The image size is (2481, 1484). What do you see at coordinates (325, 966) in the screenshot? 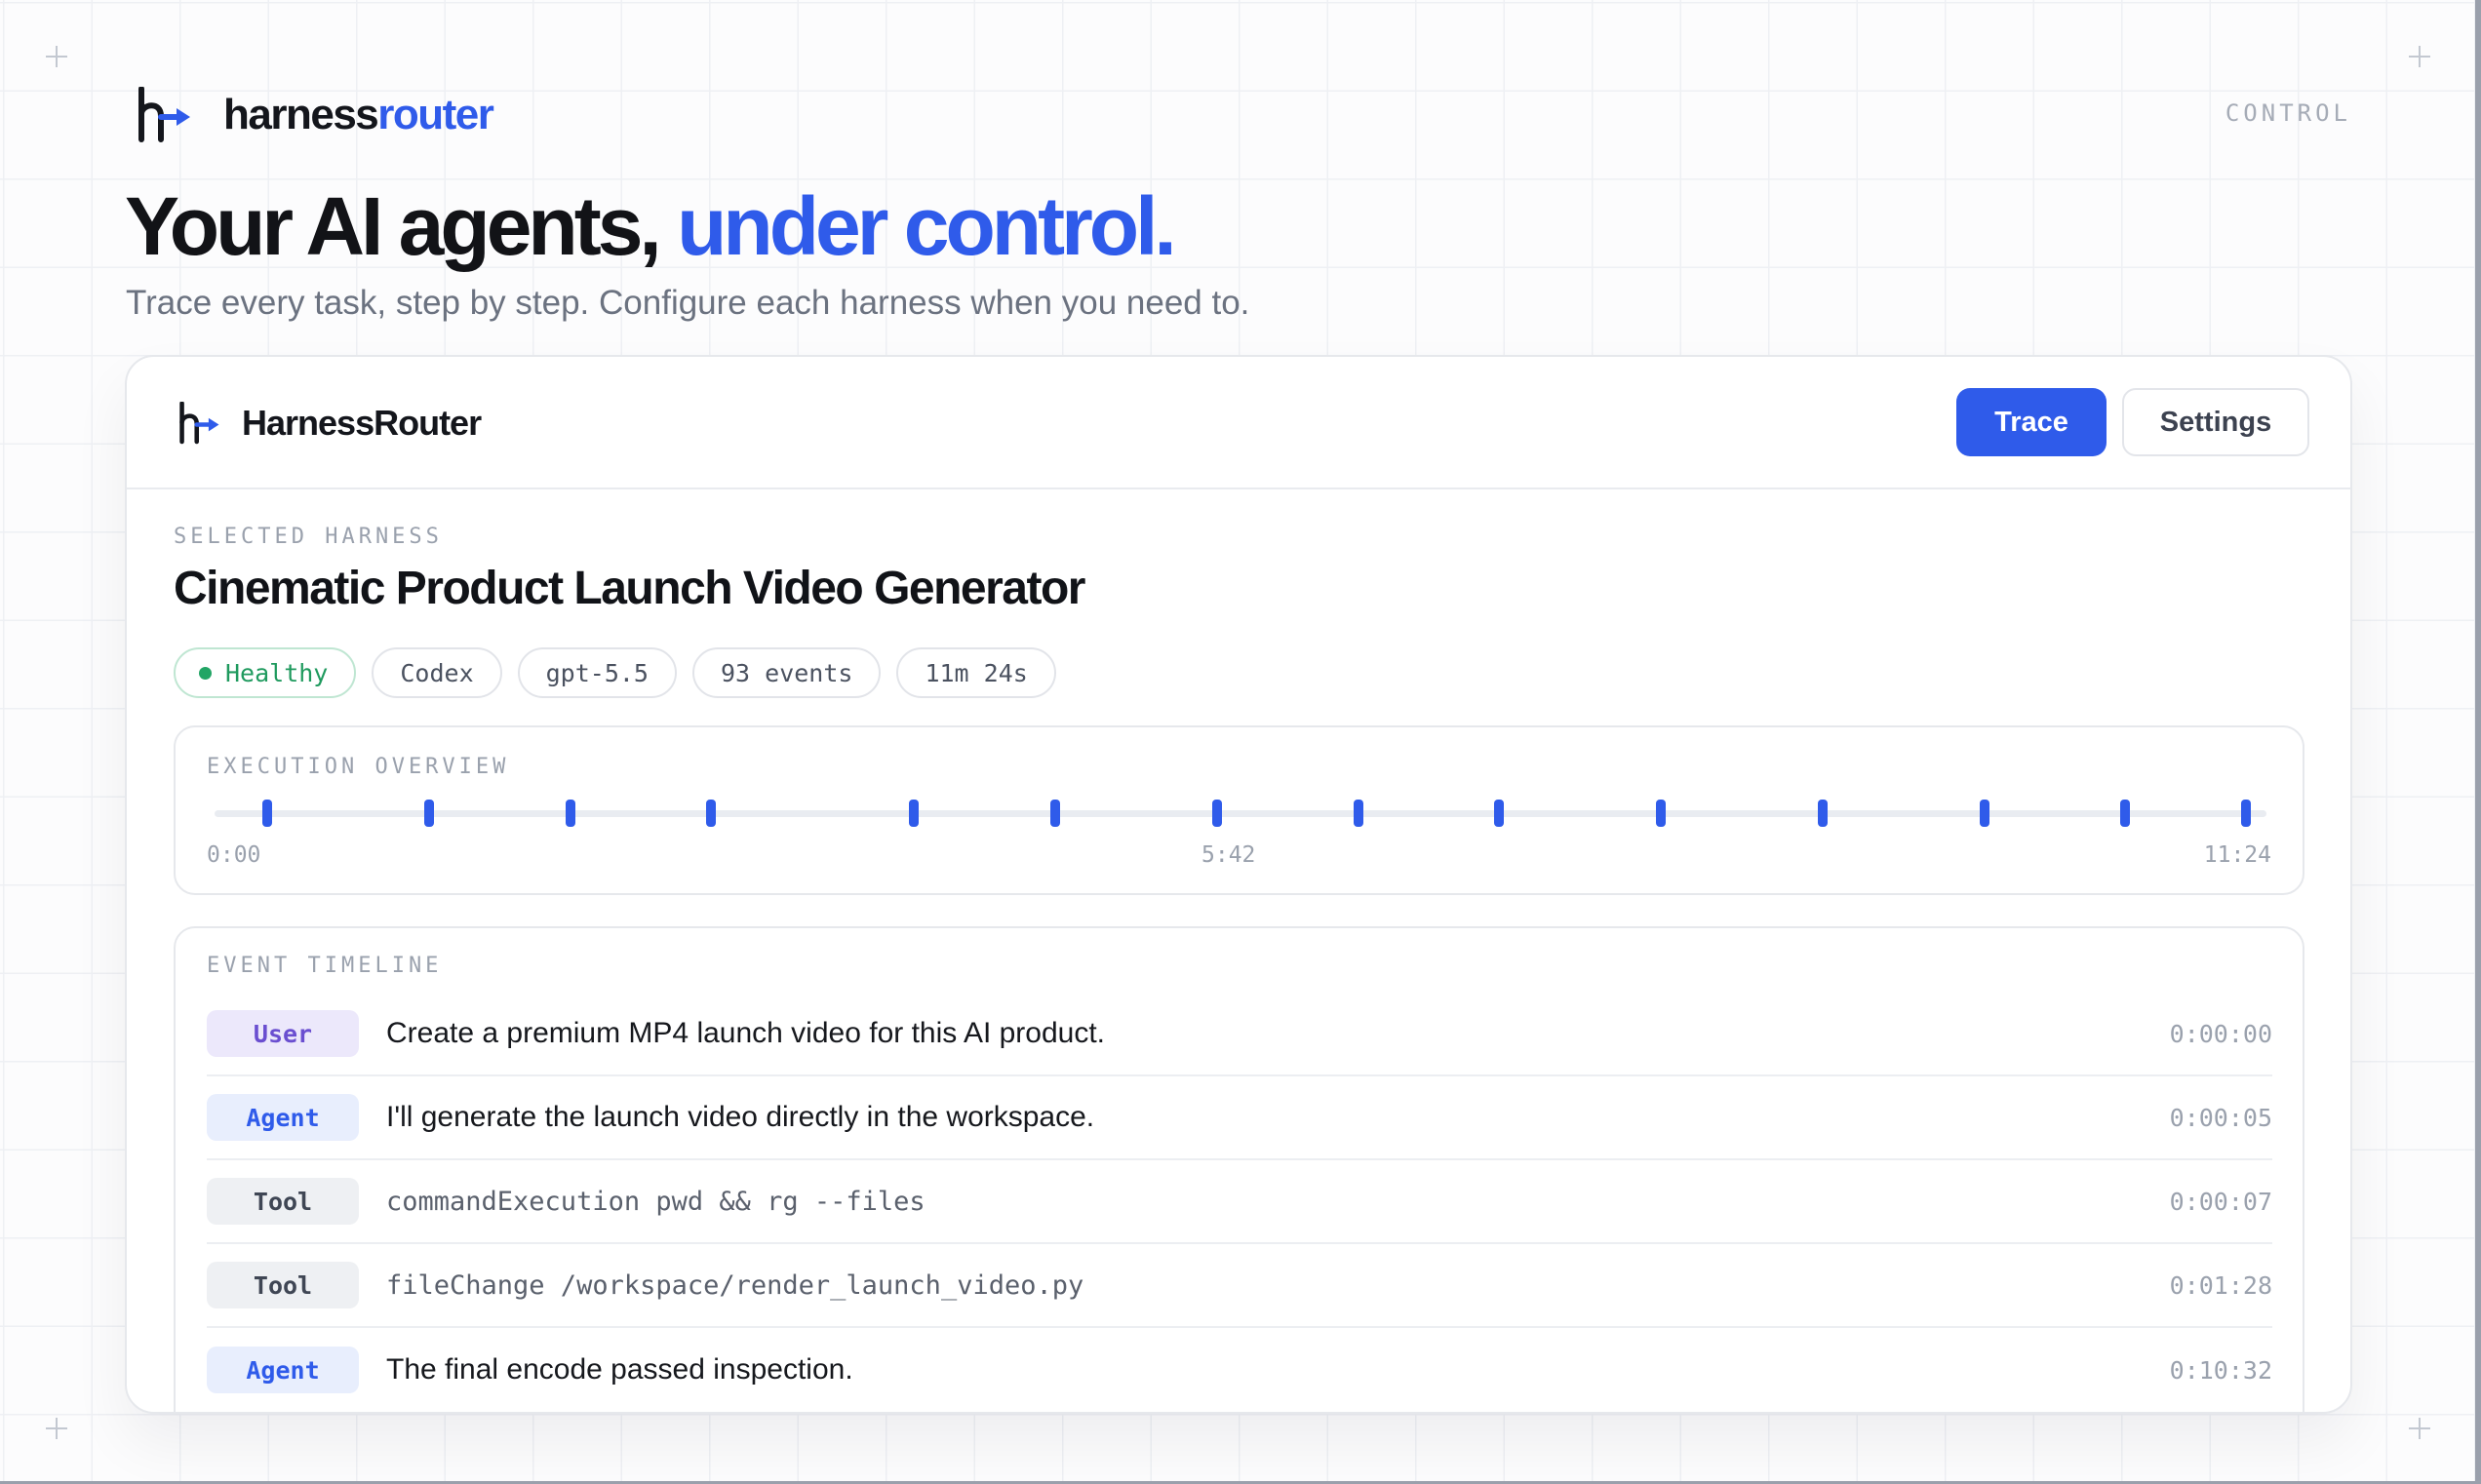
I see `event-timeline-label: EVENT TIMELINE` at bounding box center [325, 966].